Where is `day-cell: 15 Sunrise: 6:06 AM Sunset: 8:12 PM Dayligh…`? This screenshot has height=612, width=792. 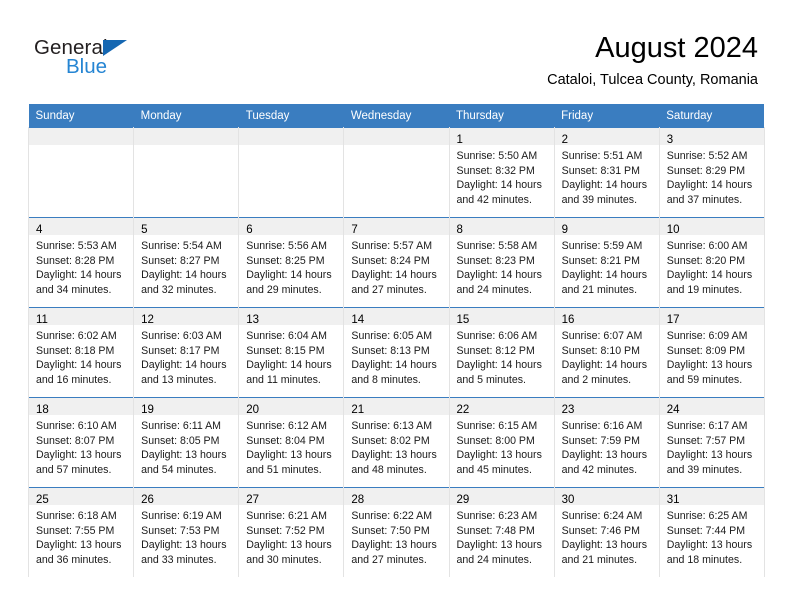 day-cell: 15 Sunrise: 6:06 AM Sunset: 8:12 PM Dayligh… is located at coordinates (501, 352).